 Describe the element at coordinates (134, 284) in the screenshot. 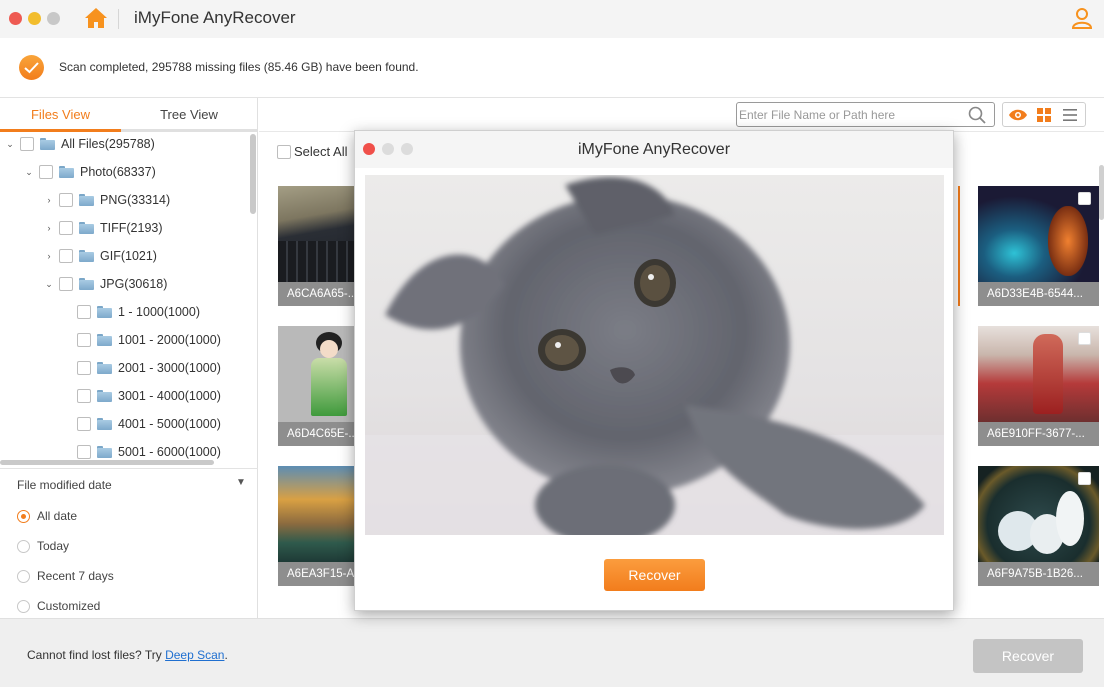

I see `tree-item-label: JPG(30618)` at that location.